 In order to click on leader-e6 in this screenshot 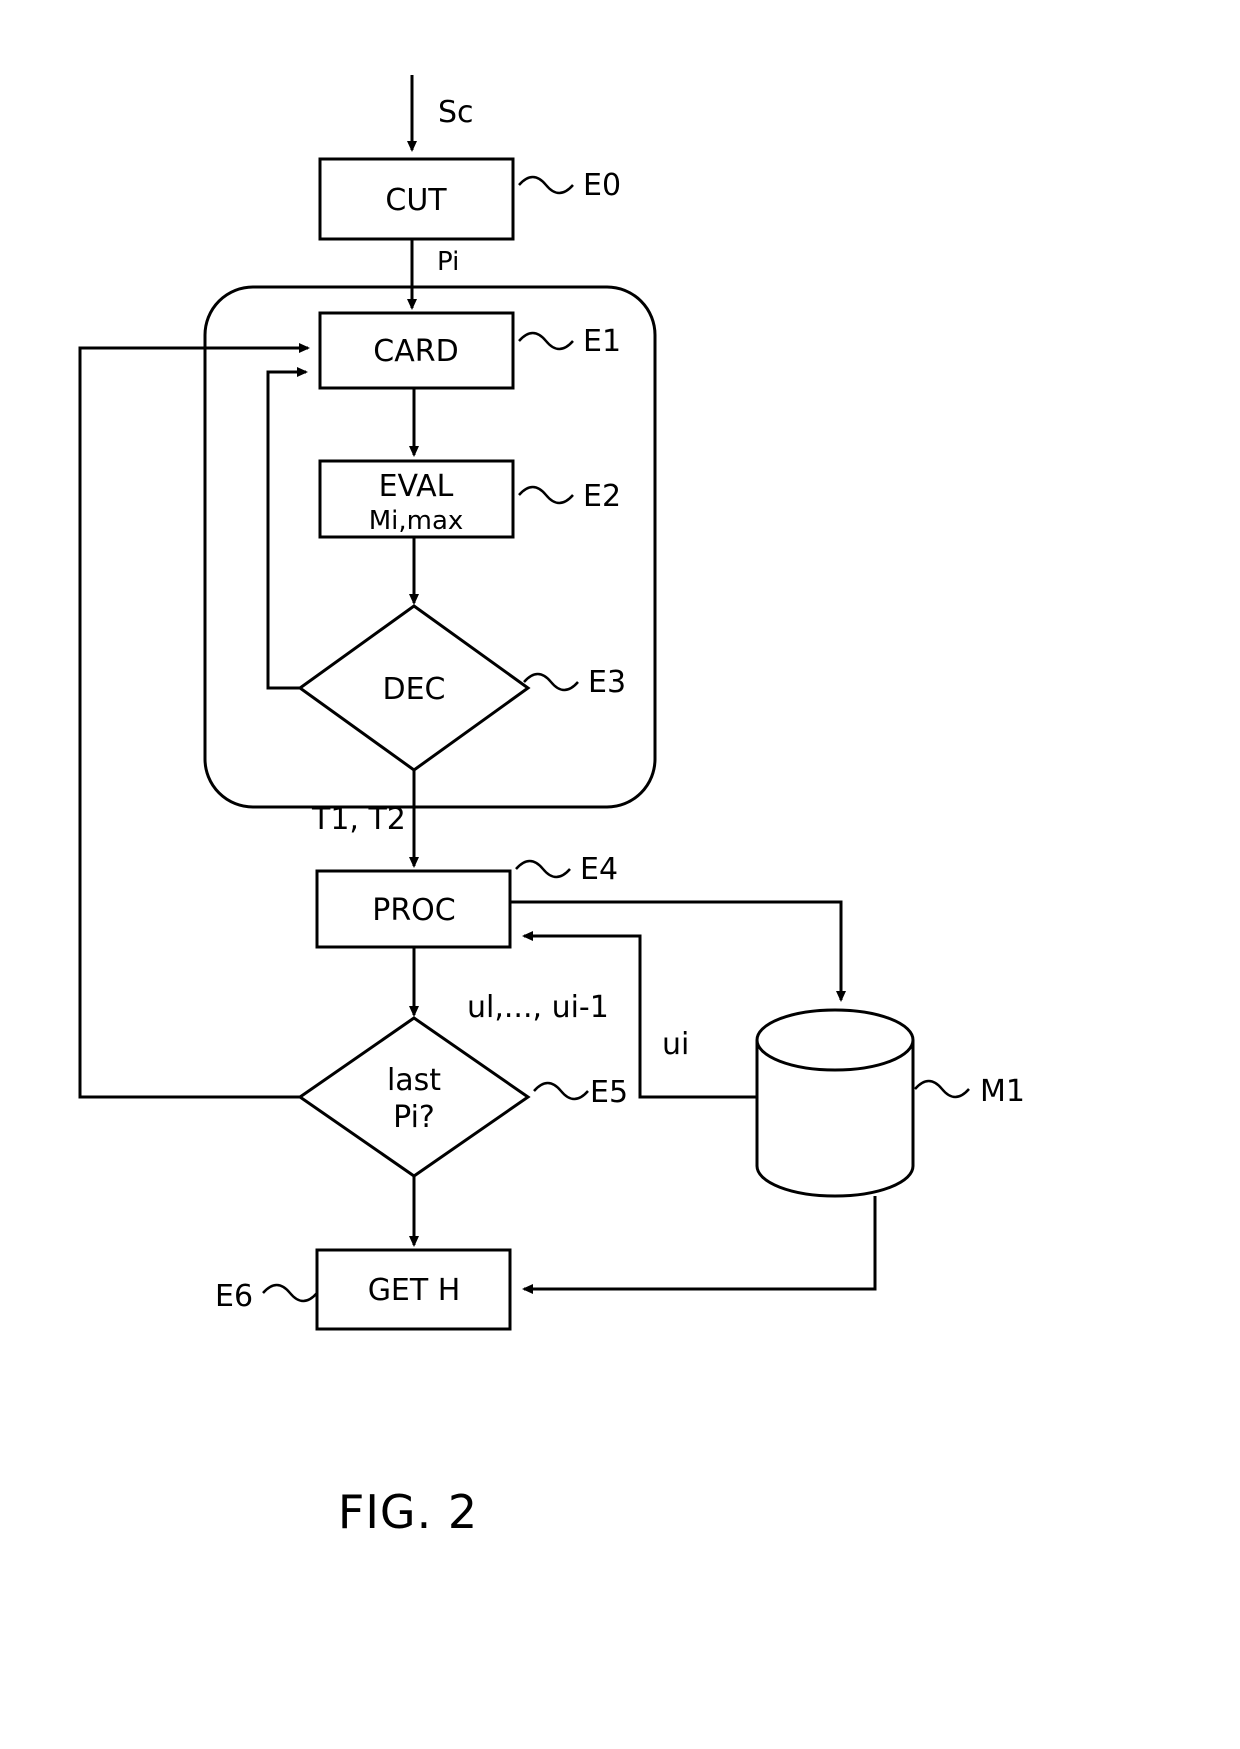, I will do `click(290, 1293)`.